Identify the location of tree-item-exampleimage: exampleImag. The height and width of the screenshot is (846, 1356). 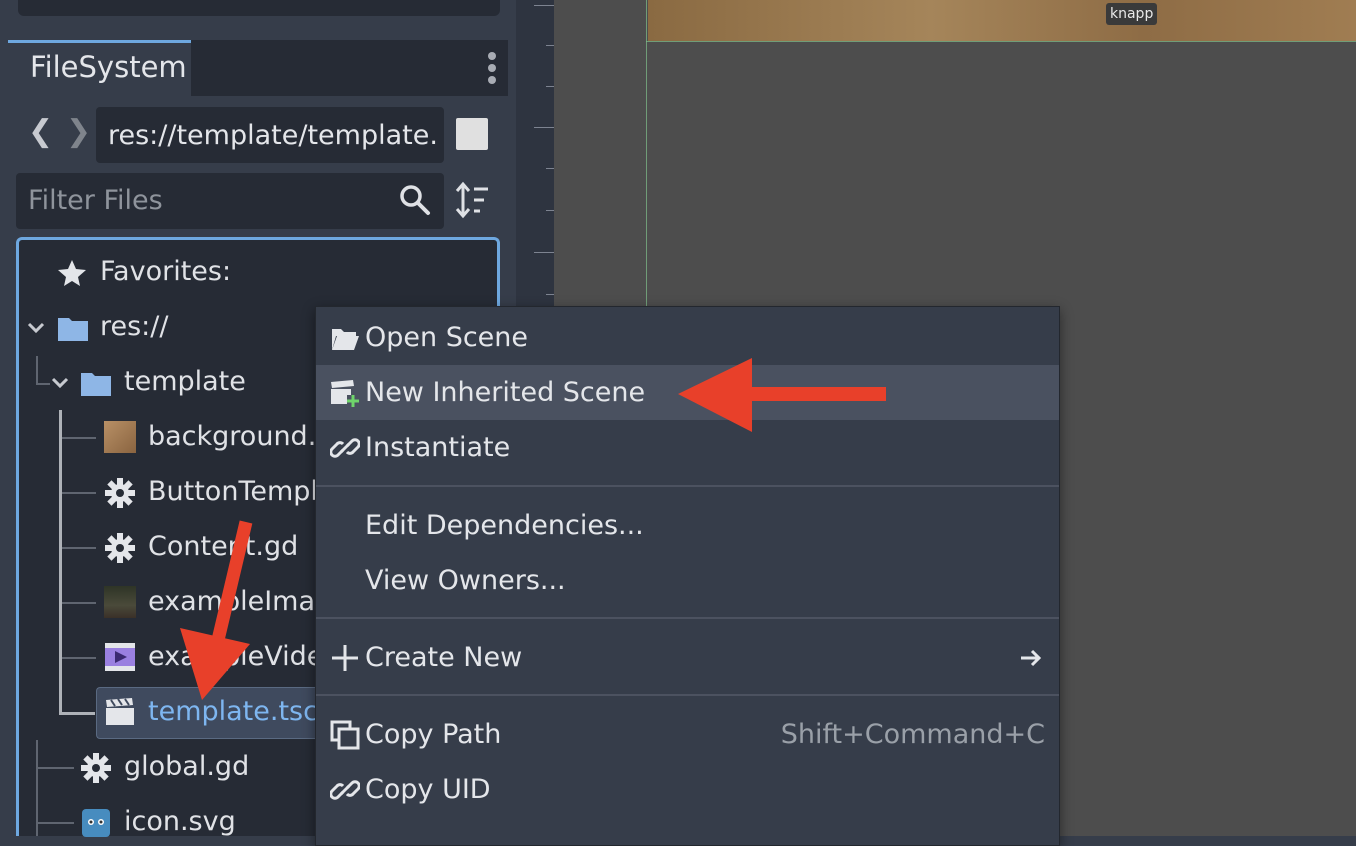
(240, 601).